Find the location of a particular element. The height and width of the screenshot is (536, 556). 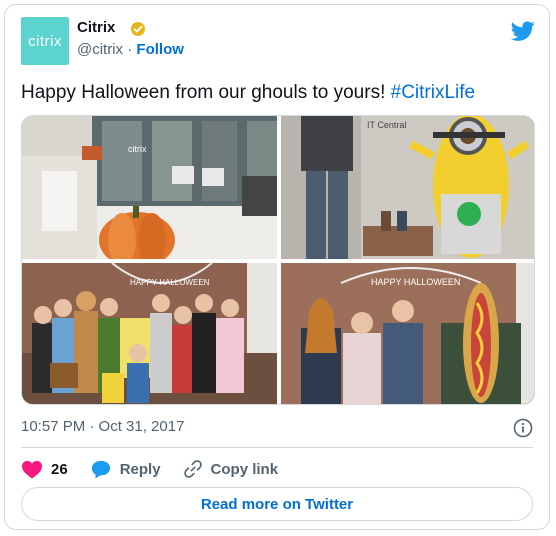

heart-icon is located at coordinates (32, 469).